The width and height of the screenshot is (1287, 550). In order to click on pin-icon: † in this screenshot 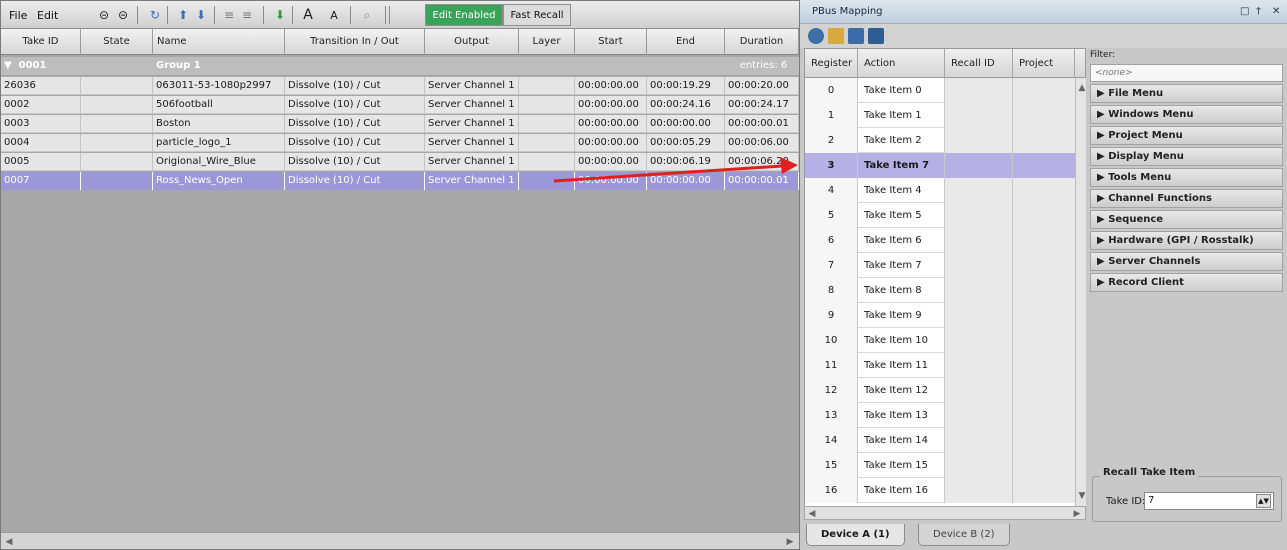, I will do `click(1258, 11)`.